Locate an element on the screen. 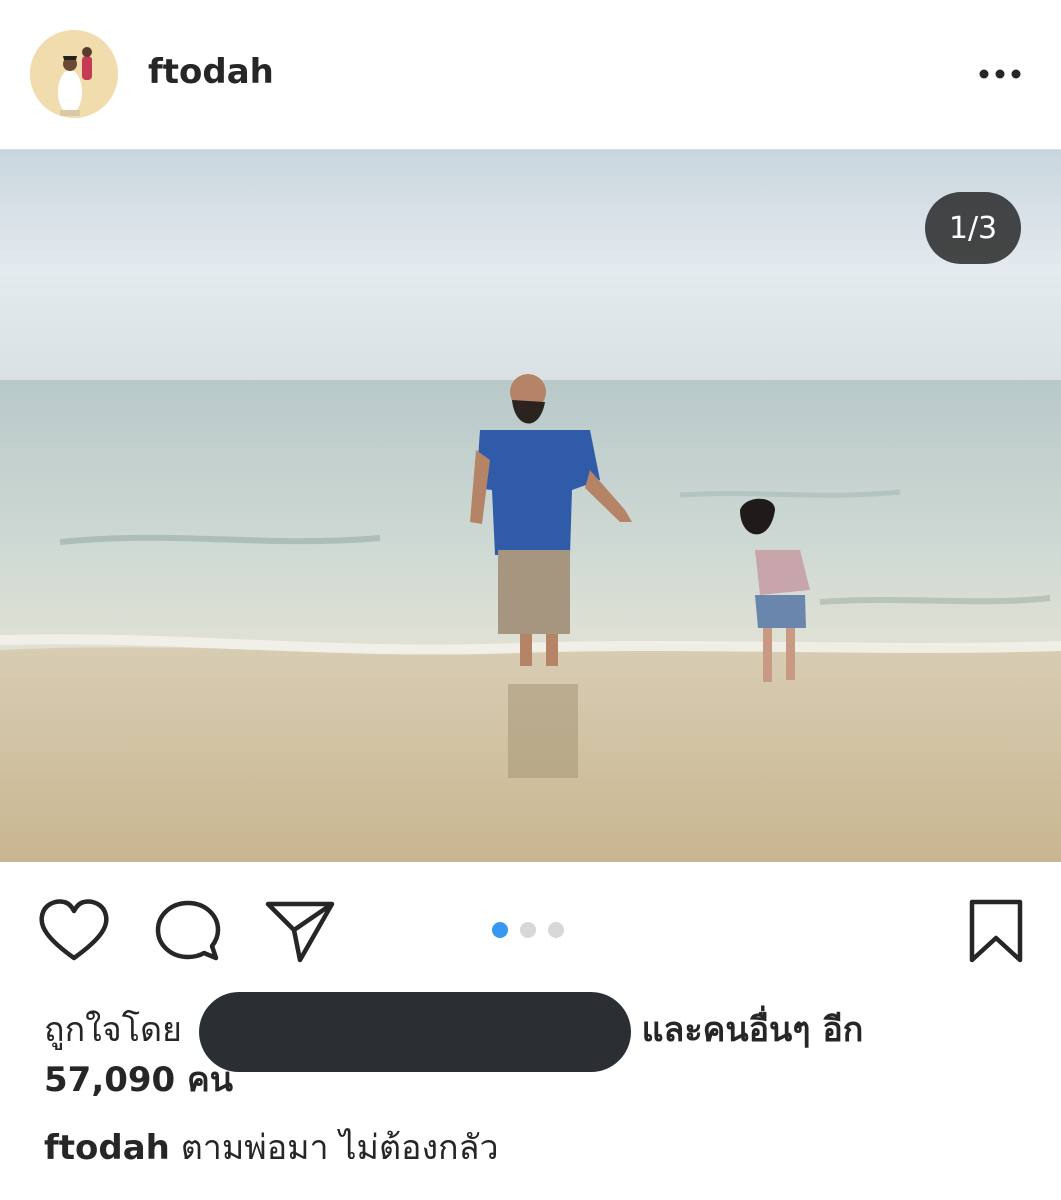 The image size is (1061, 1200). like-button is located at coordinates (74, 931).